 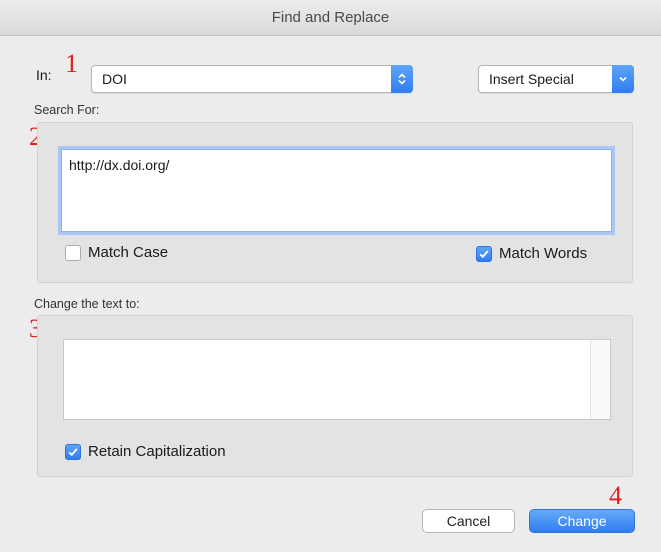 I want to click on search-input-value: http://dx.doi.org/, so click(x=119, y=165).